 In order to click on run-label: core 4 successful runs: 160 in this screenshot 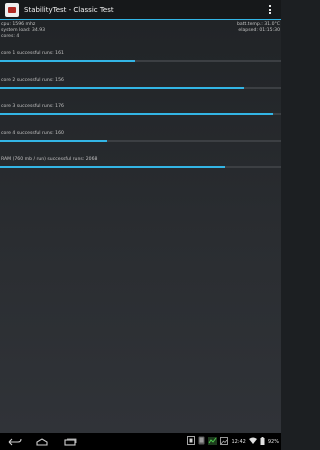, I will do `click(32, 133)`.